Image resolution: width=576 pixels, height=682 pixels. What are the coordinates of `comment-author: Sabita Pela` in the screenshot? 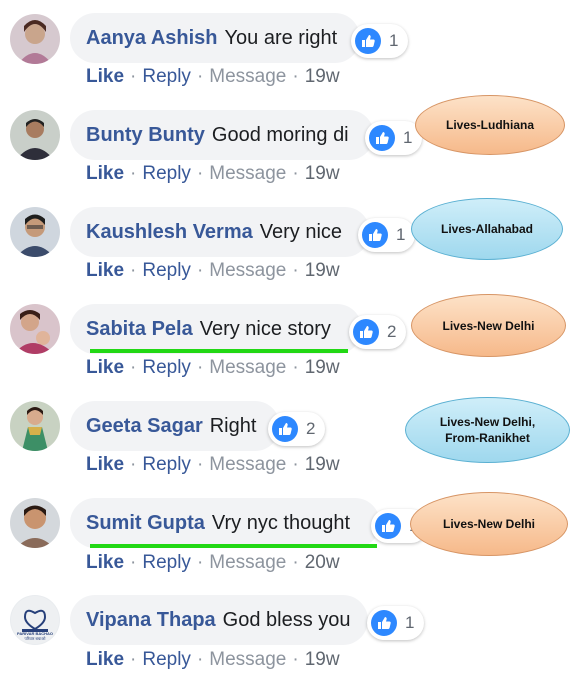 It's located at (139, 329).